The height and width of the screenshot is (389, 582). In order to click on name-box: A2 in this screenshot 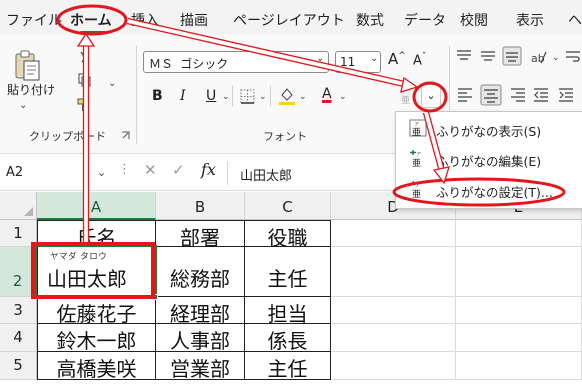, I will do `click(45, 173)`.